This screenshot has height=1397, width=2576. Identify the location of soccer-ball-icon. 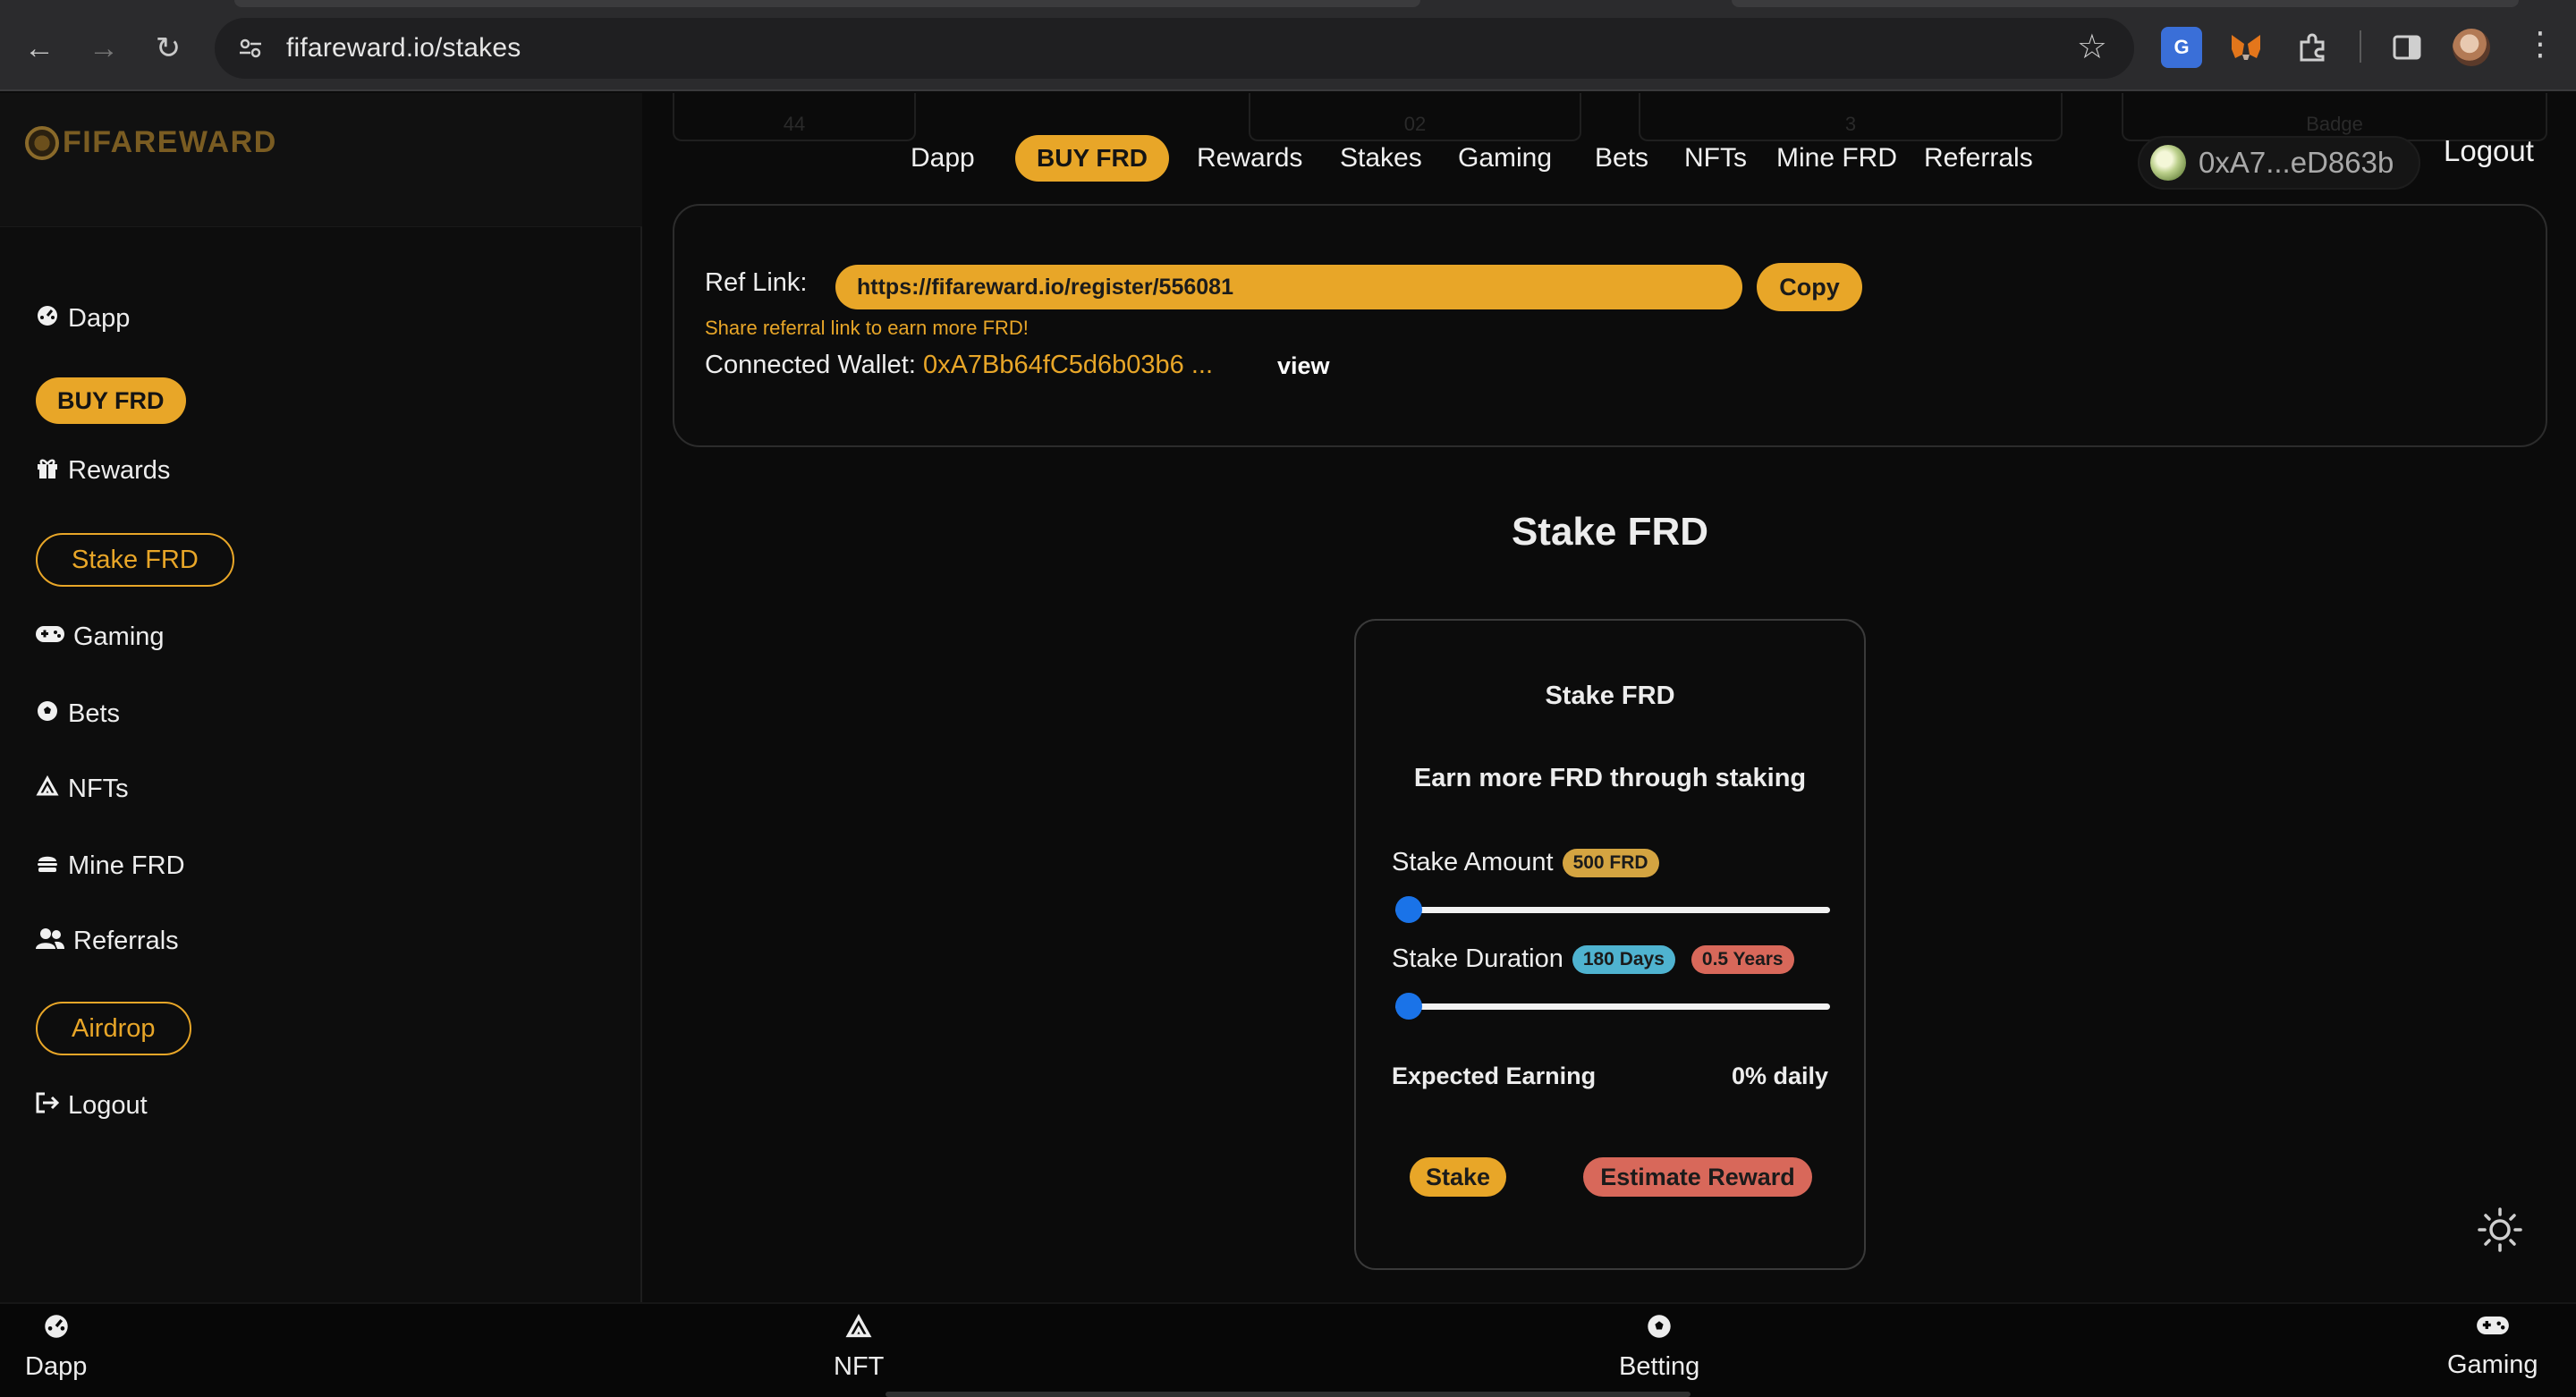
(47, 714).